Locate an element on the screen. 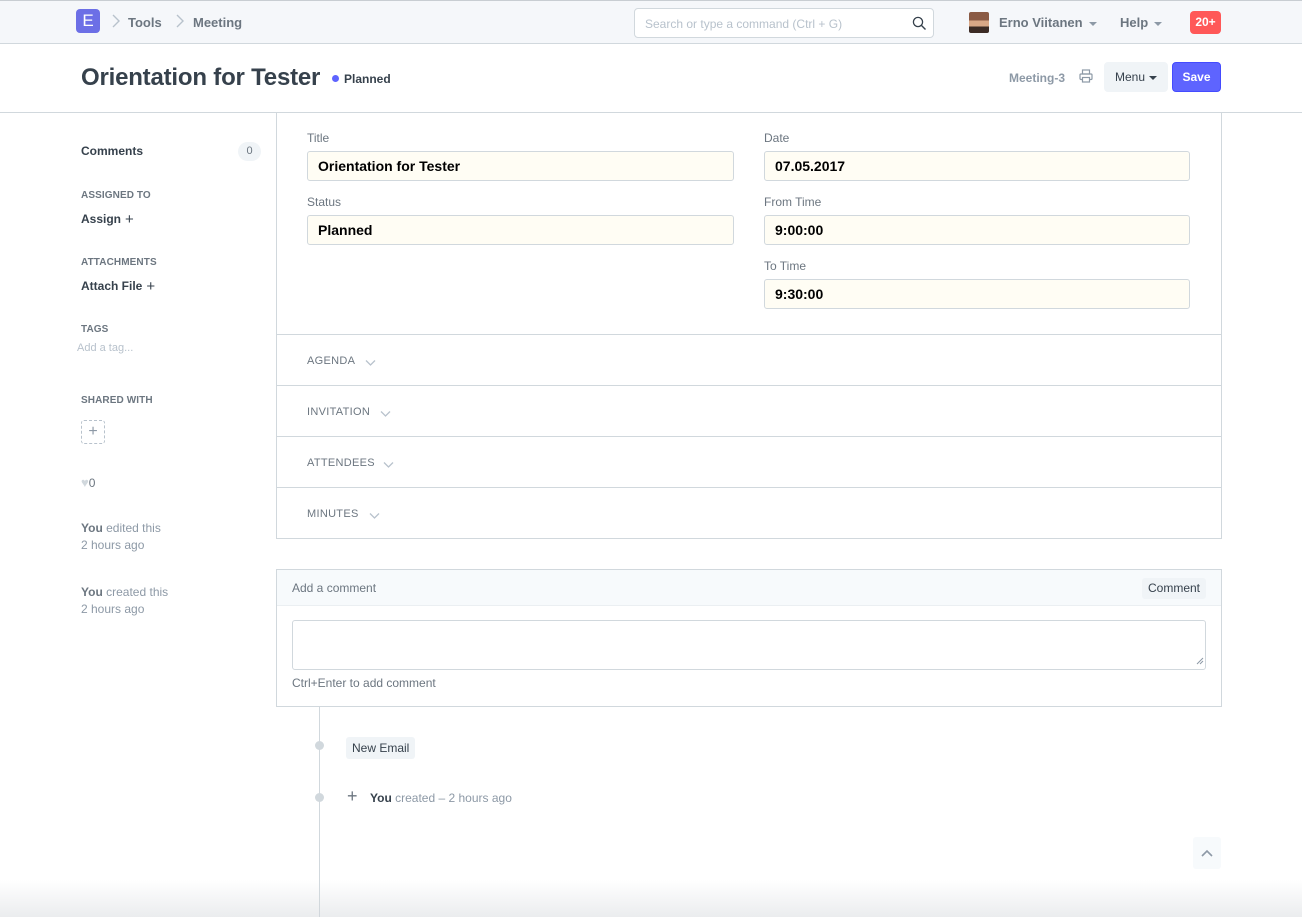  help-menu: Help is located at coordinates (1141, 22).